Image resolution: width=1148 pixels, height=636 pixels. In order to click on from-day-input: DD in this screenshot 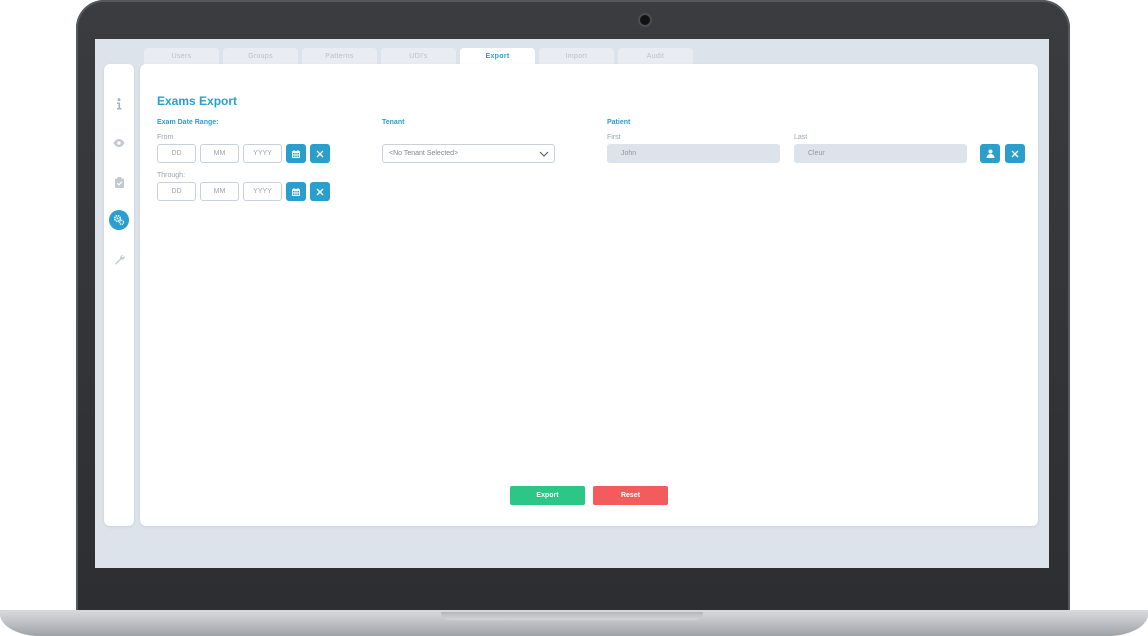, I will do `click(176, 153)`.